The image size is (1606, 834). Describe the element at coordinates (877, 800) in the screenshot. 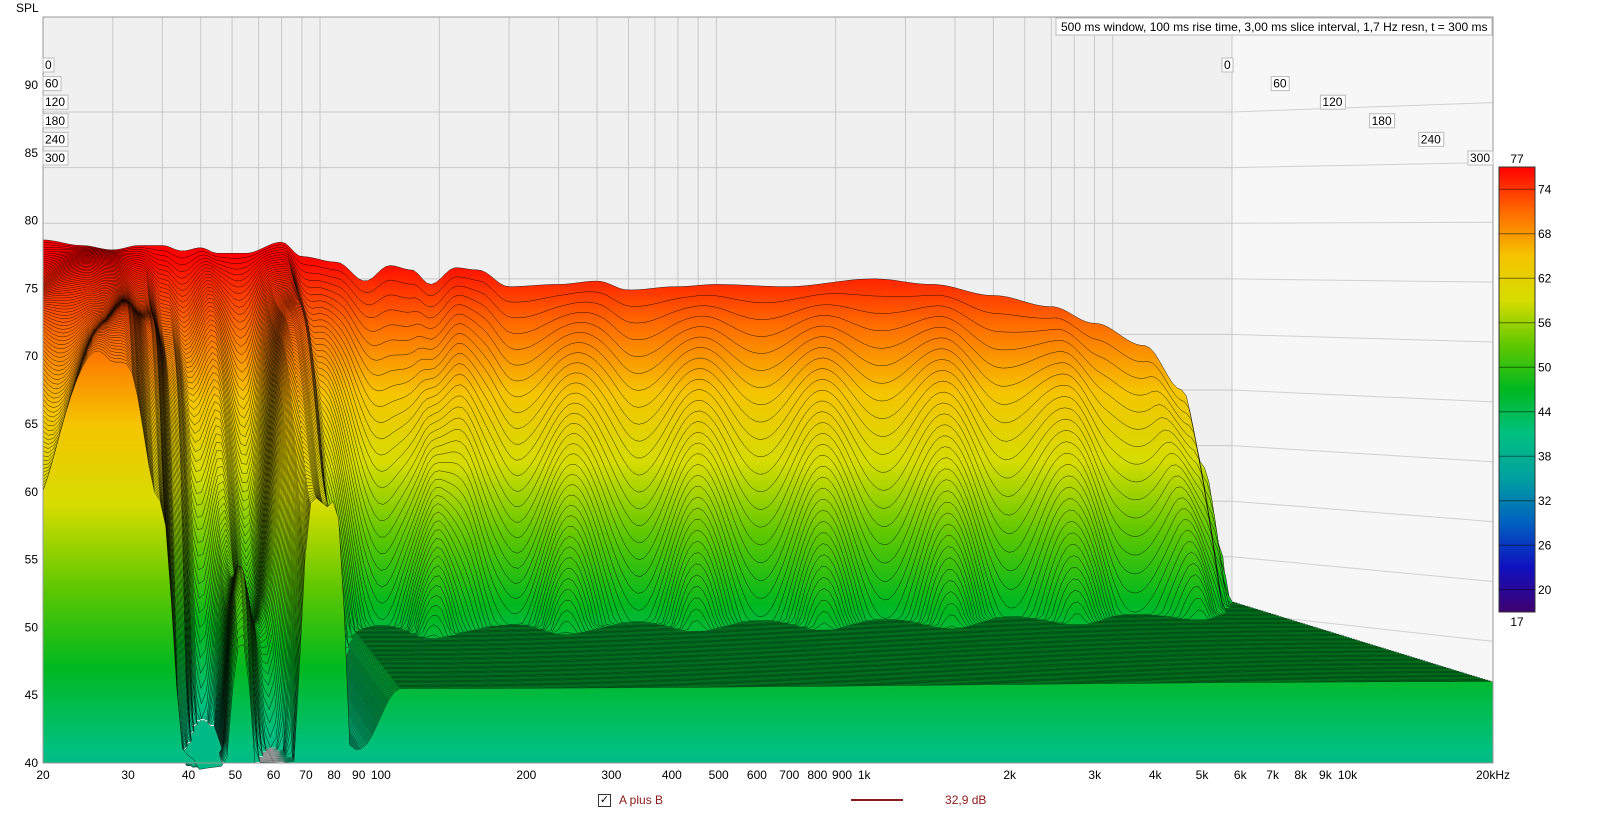

I see `series-line-swatch` at that location.